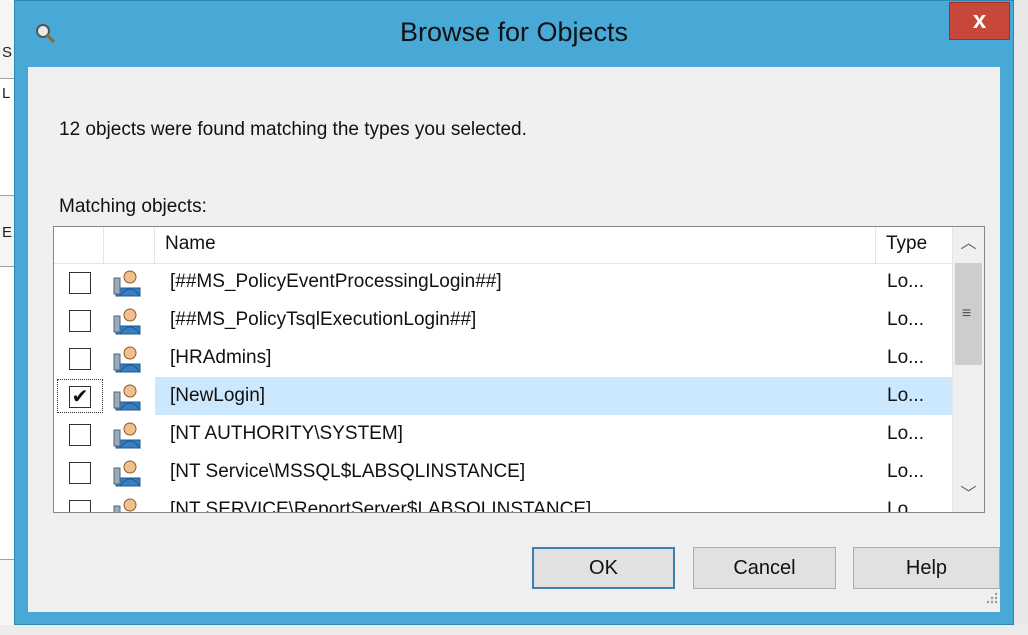 The image size is (1028, 635). What do you see at coordinates (7, 413) in the screenshot?
I see `background-panel` at bounding box center [7, 413].